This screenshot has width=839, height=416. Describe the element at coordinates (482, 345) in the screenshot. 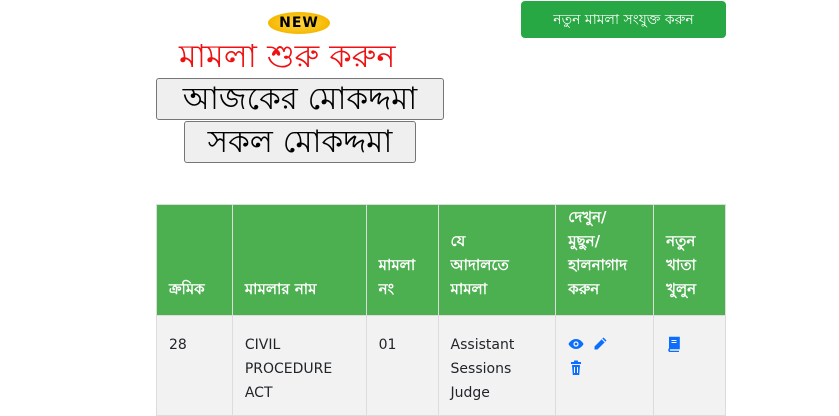

I see `court-line: Assistant` at that location.